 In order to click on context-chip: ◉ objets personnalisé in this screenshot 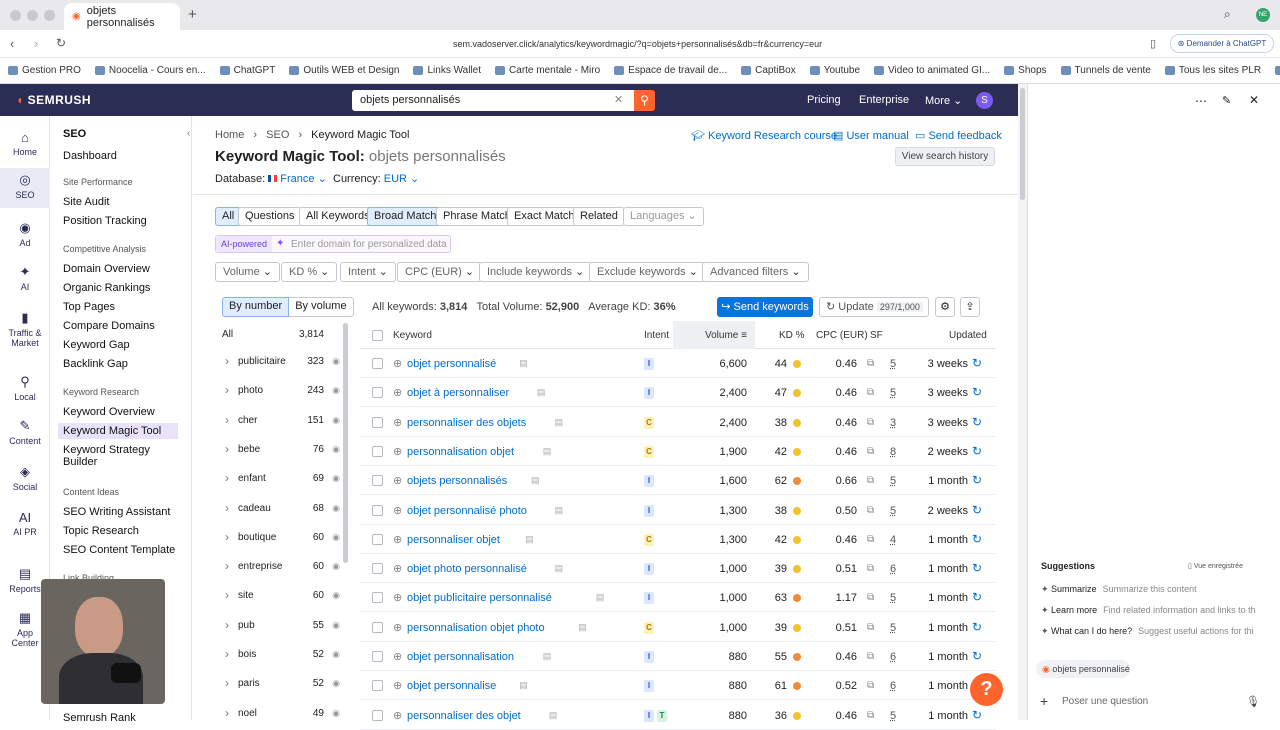, I will do `click(1083, 669)`.